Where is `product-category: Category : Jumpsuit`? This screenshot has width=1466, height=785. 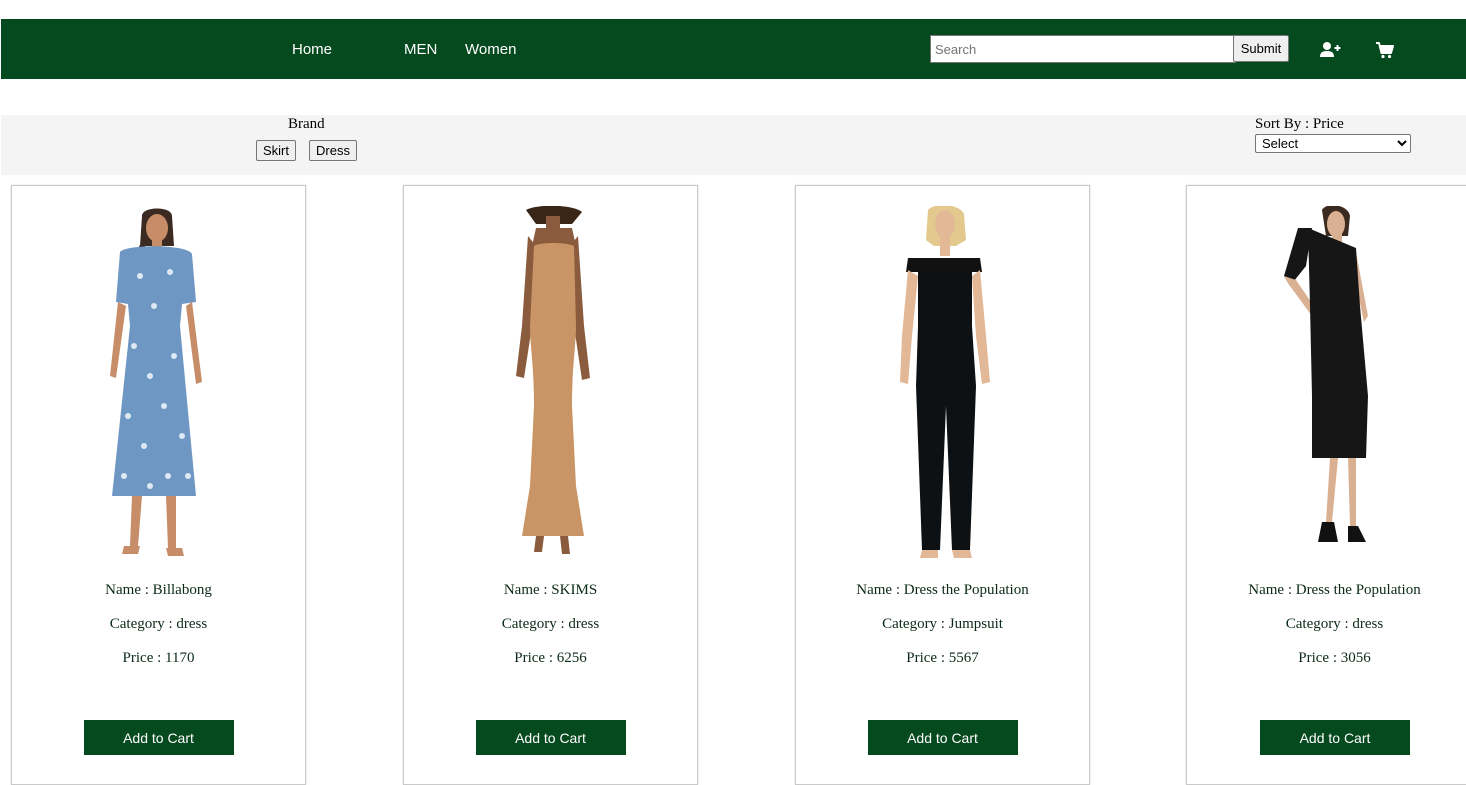
product-category: Category : Jumpsuit is located at coordinates (942, 624).